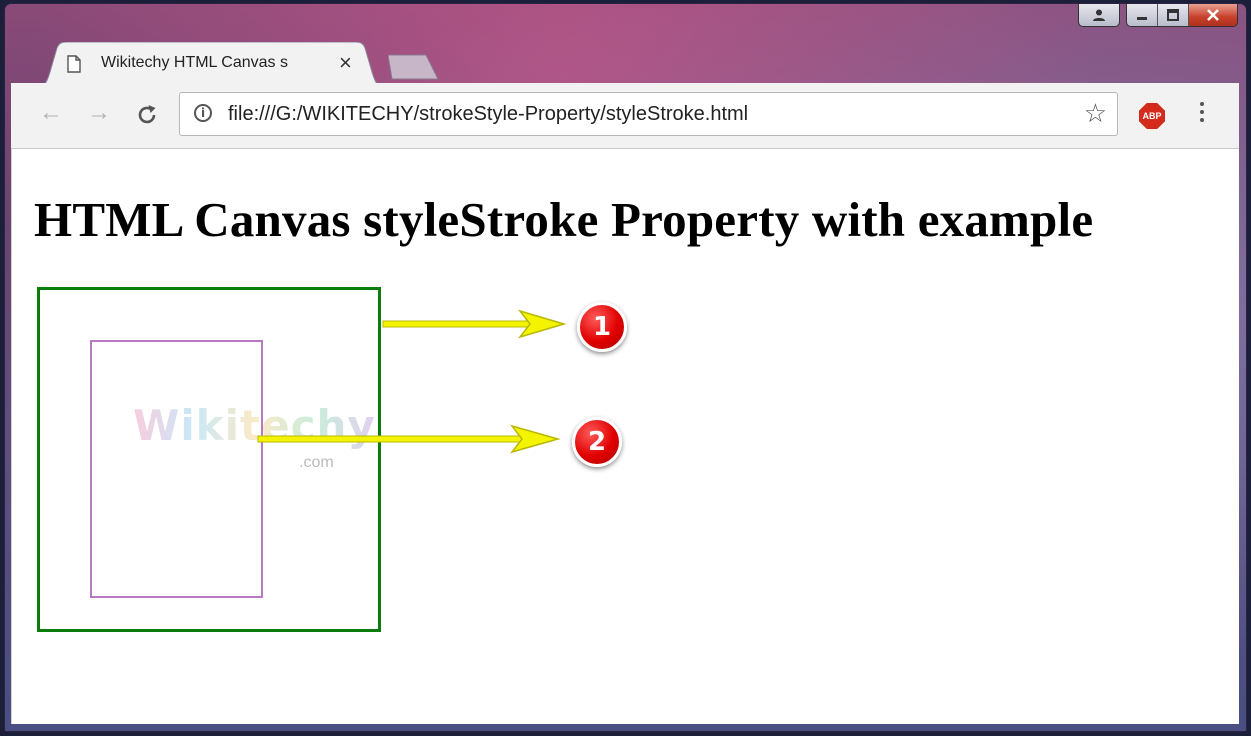 Image resolution: width=1251 pixels, height=736 pixels. Describe the element at coordinates (203, 113) in the screenshot. I see `info-icon: i` at that location.